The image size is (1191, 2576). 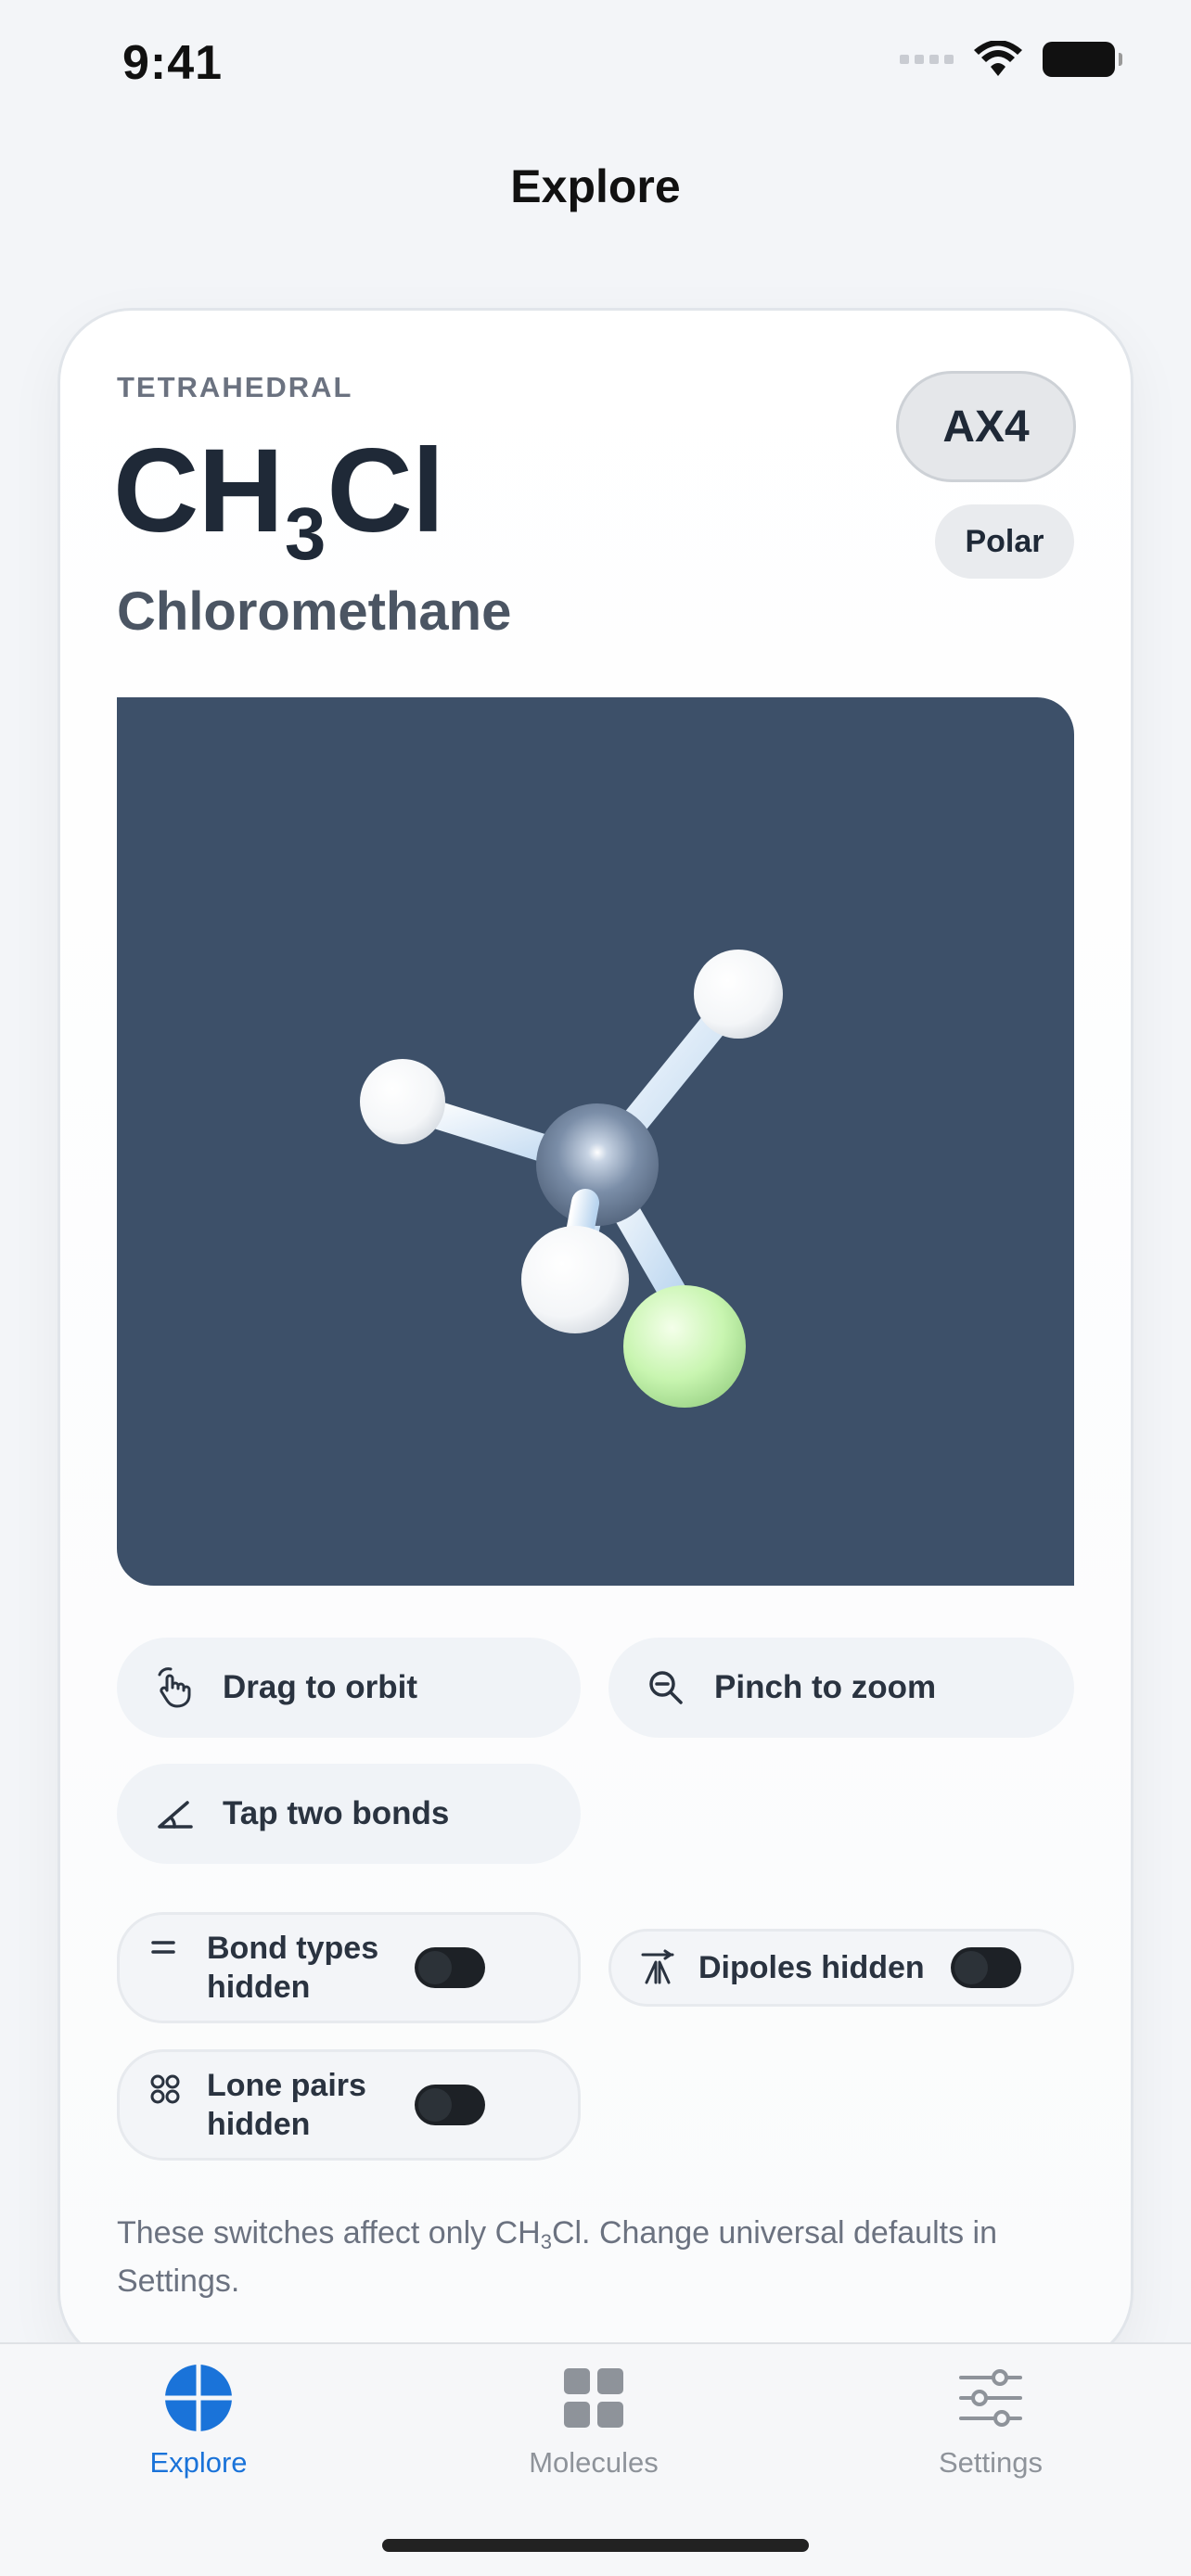 What do you see at coordinates (329, 2233) in the screenshot?
I see `footnote-text: These switches affect only CH` at bounding box center [329, 2233].